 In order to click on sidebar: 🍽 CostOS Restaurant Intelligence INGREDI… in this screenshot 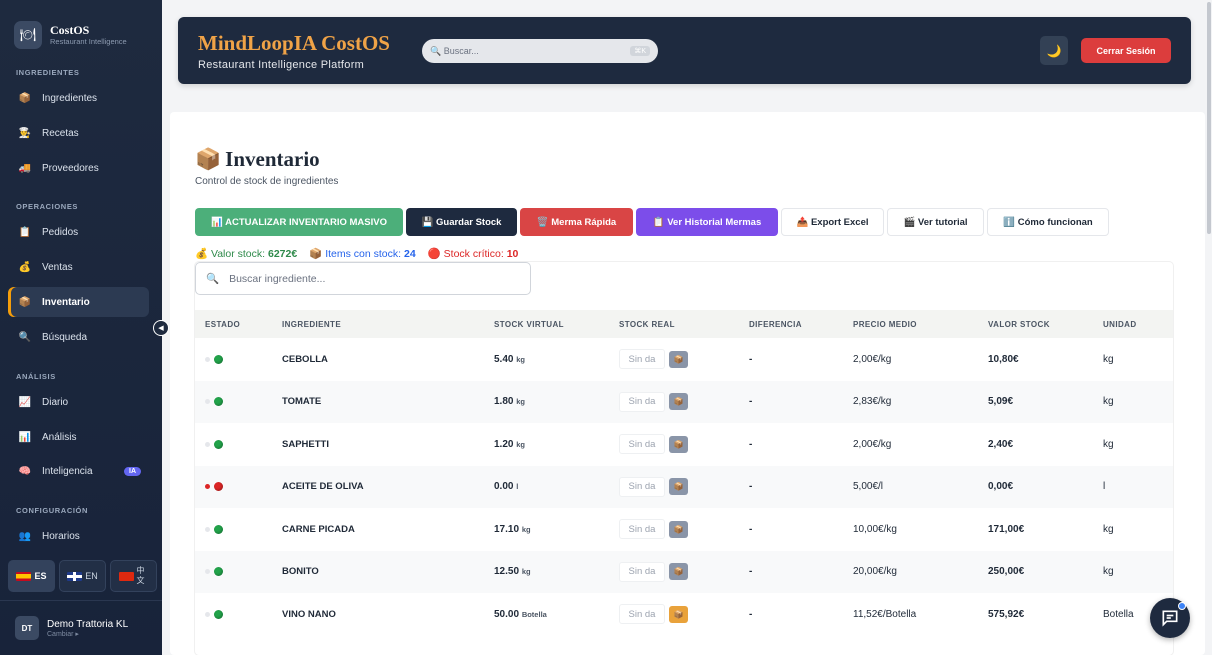, I will do `click(81, 327)`.